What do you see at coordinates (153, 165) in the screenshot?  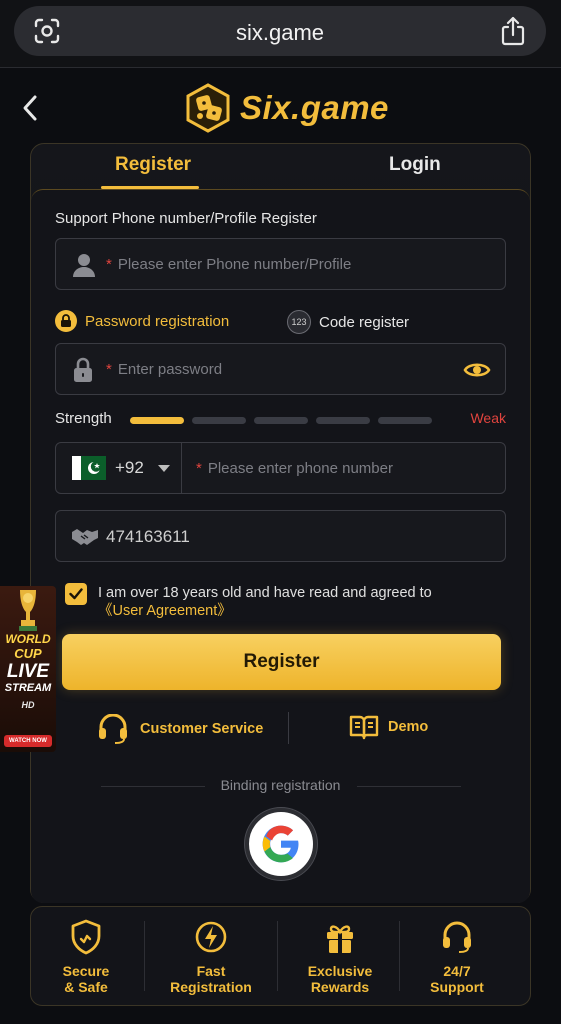 I see `tab-register: Register` at bounding box center [153, 165].